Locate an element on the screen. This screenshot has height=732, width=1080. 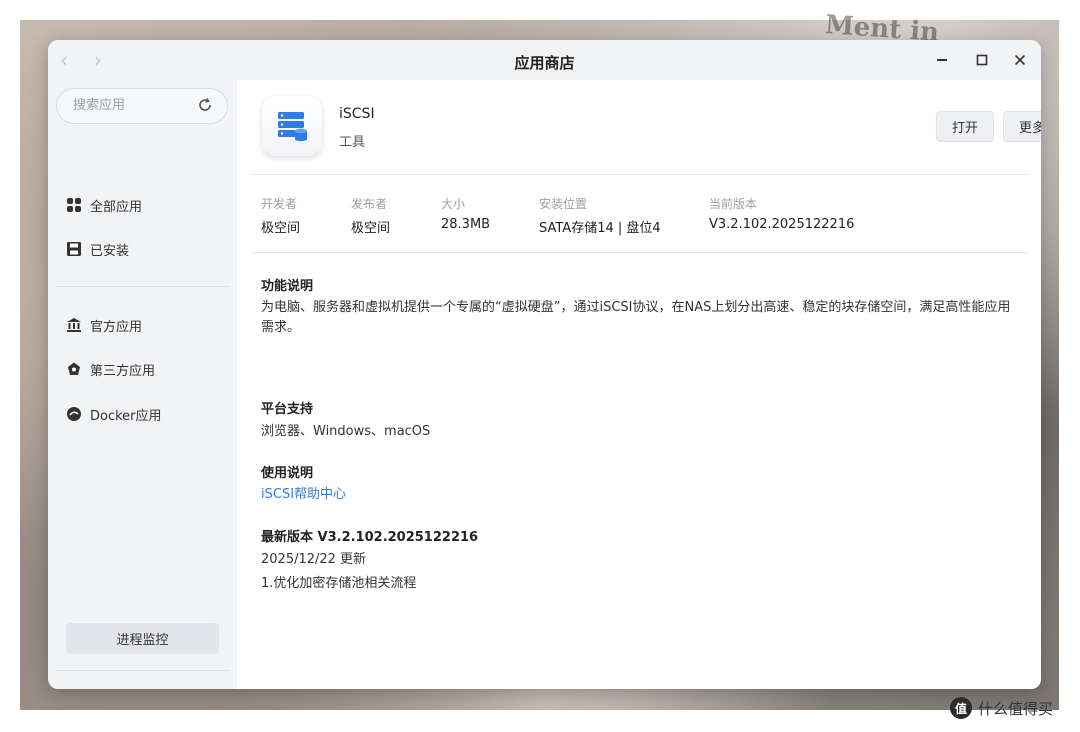
docker-icon is located at coordinates (74, 414).